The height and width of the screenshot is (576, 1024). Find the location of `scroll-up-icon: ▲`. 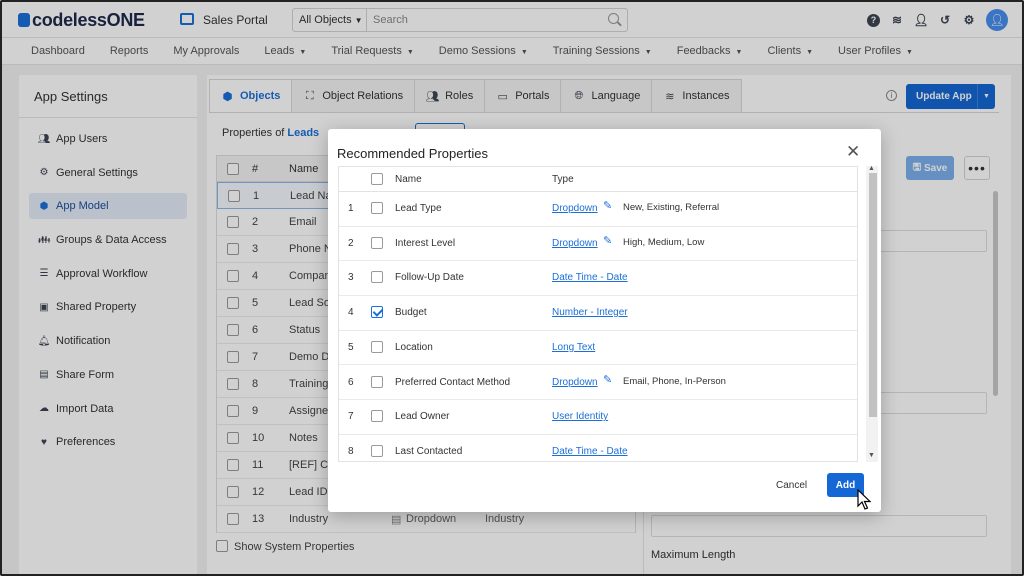

scroll-up-icon: ▲ is located at coordinates (871, 168).